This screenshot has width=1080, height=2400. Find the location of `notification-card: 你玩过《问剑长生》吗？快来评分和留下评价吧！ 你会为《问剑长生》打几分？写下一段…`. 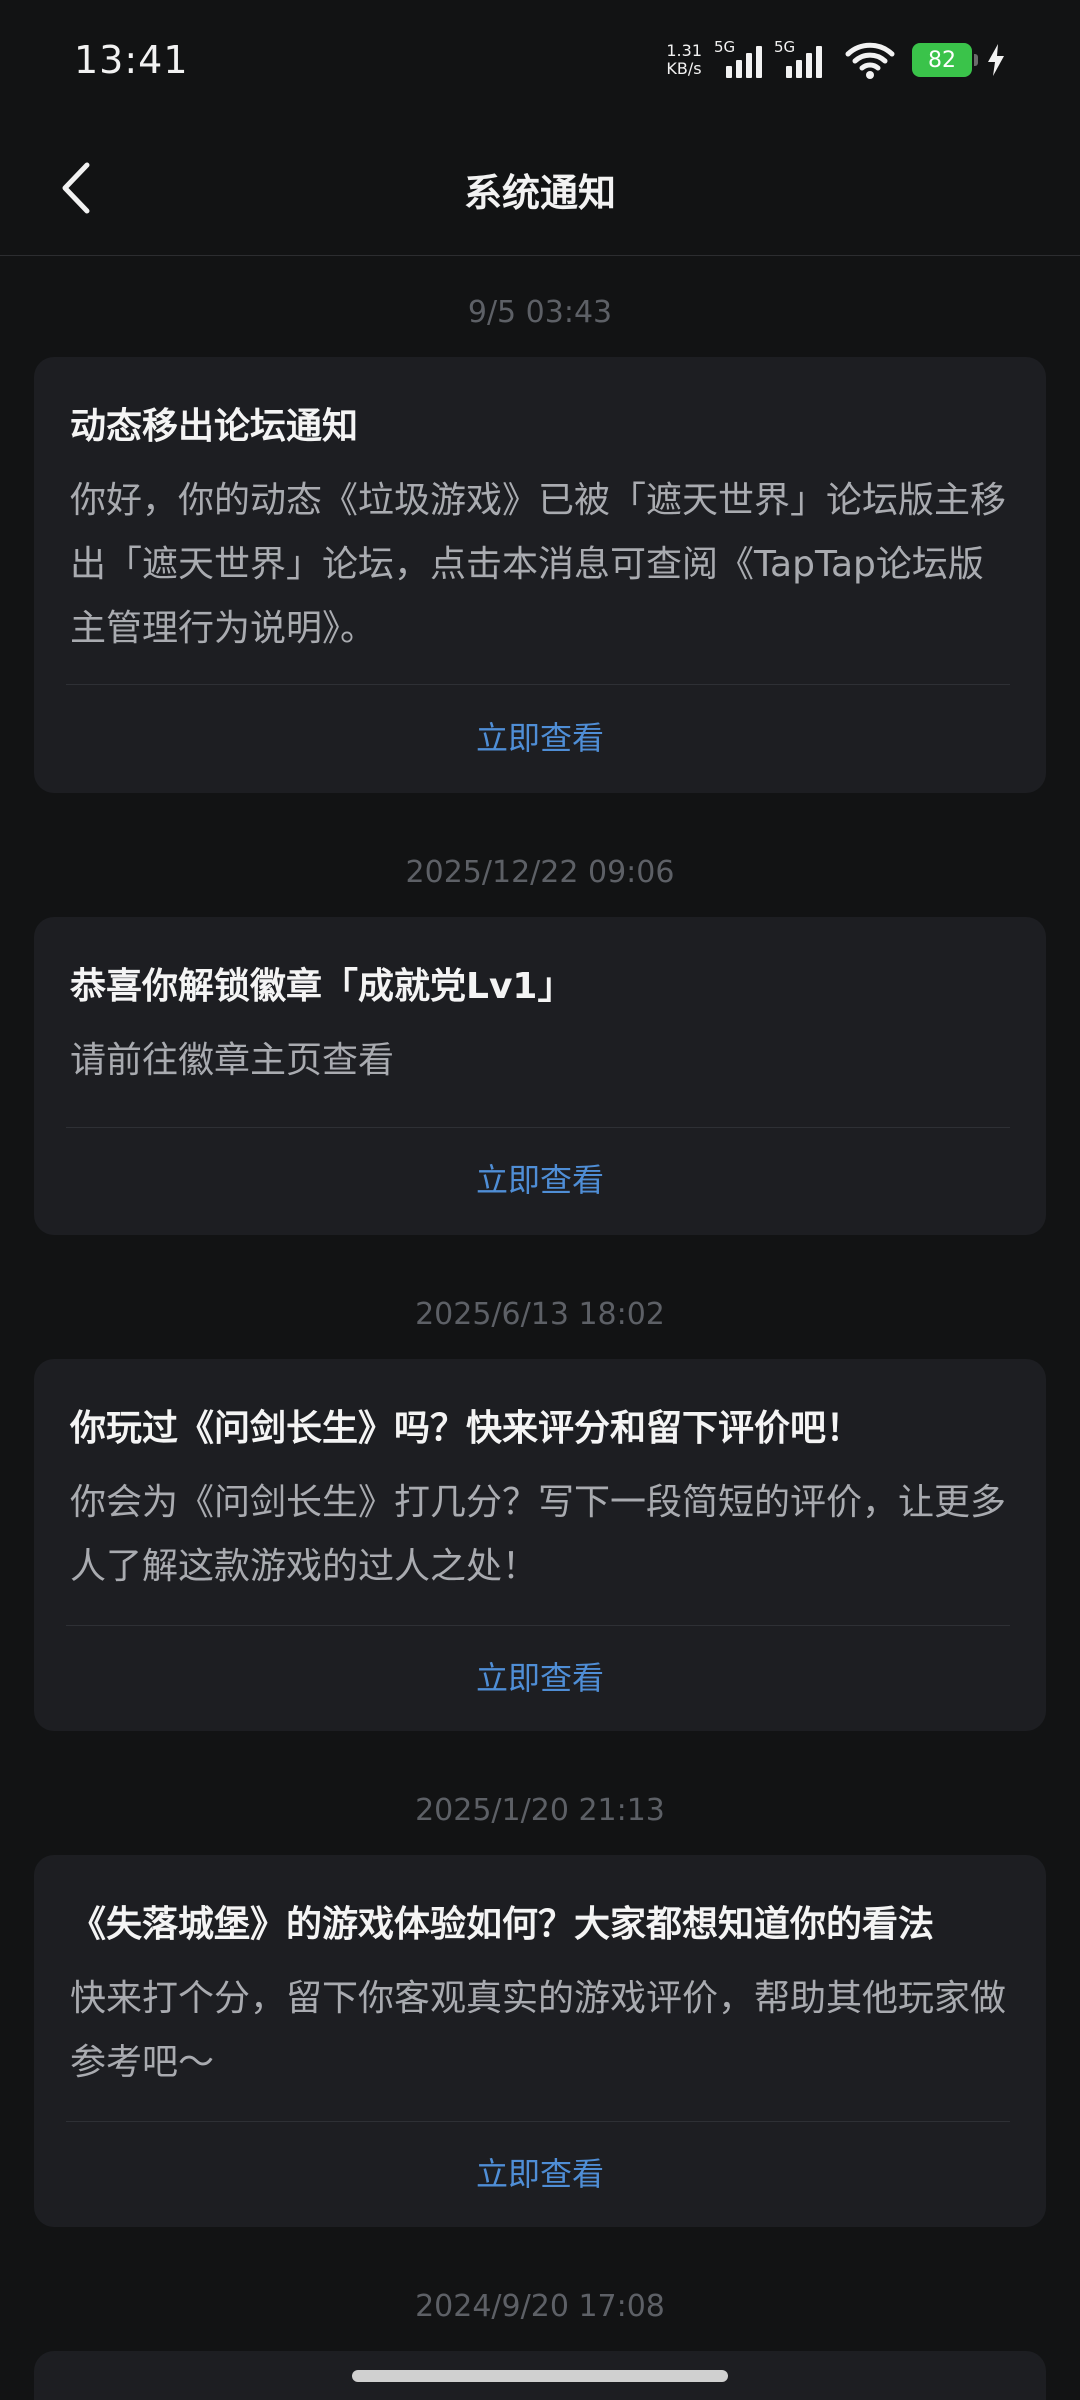

notification-card: 你玩过《问剑长生》吗？快来评分和留下评价吧！ 你会为《问剑长生》打几分？写下一段… is located at coordinates (540, 1545).